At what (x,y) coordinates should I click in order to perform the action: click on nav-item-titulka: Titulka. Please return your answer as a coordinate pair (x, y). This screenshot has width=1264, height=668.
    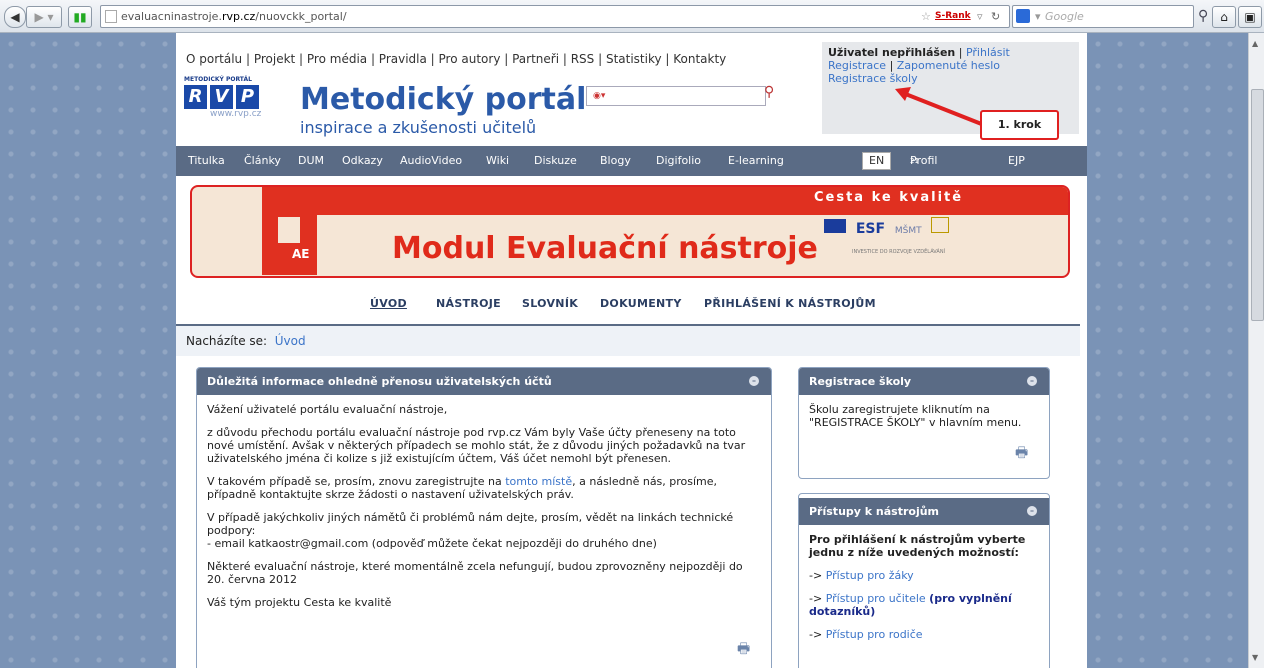
    Looking at the image, I should click on (206, 161).